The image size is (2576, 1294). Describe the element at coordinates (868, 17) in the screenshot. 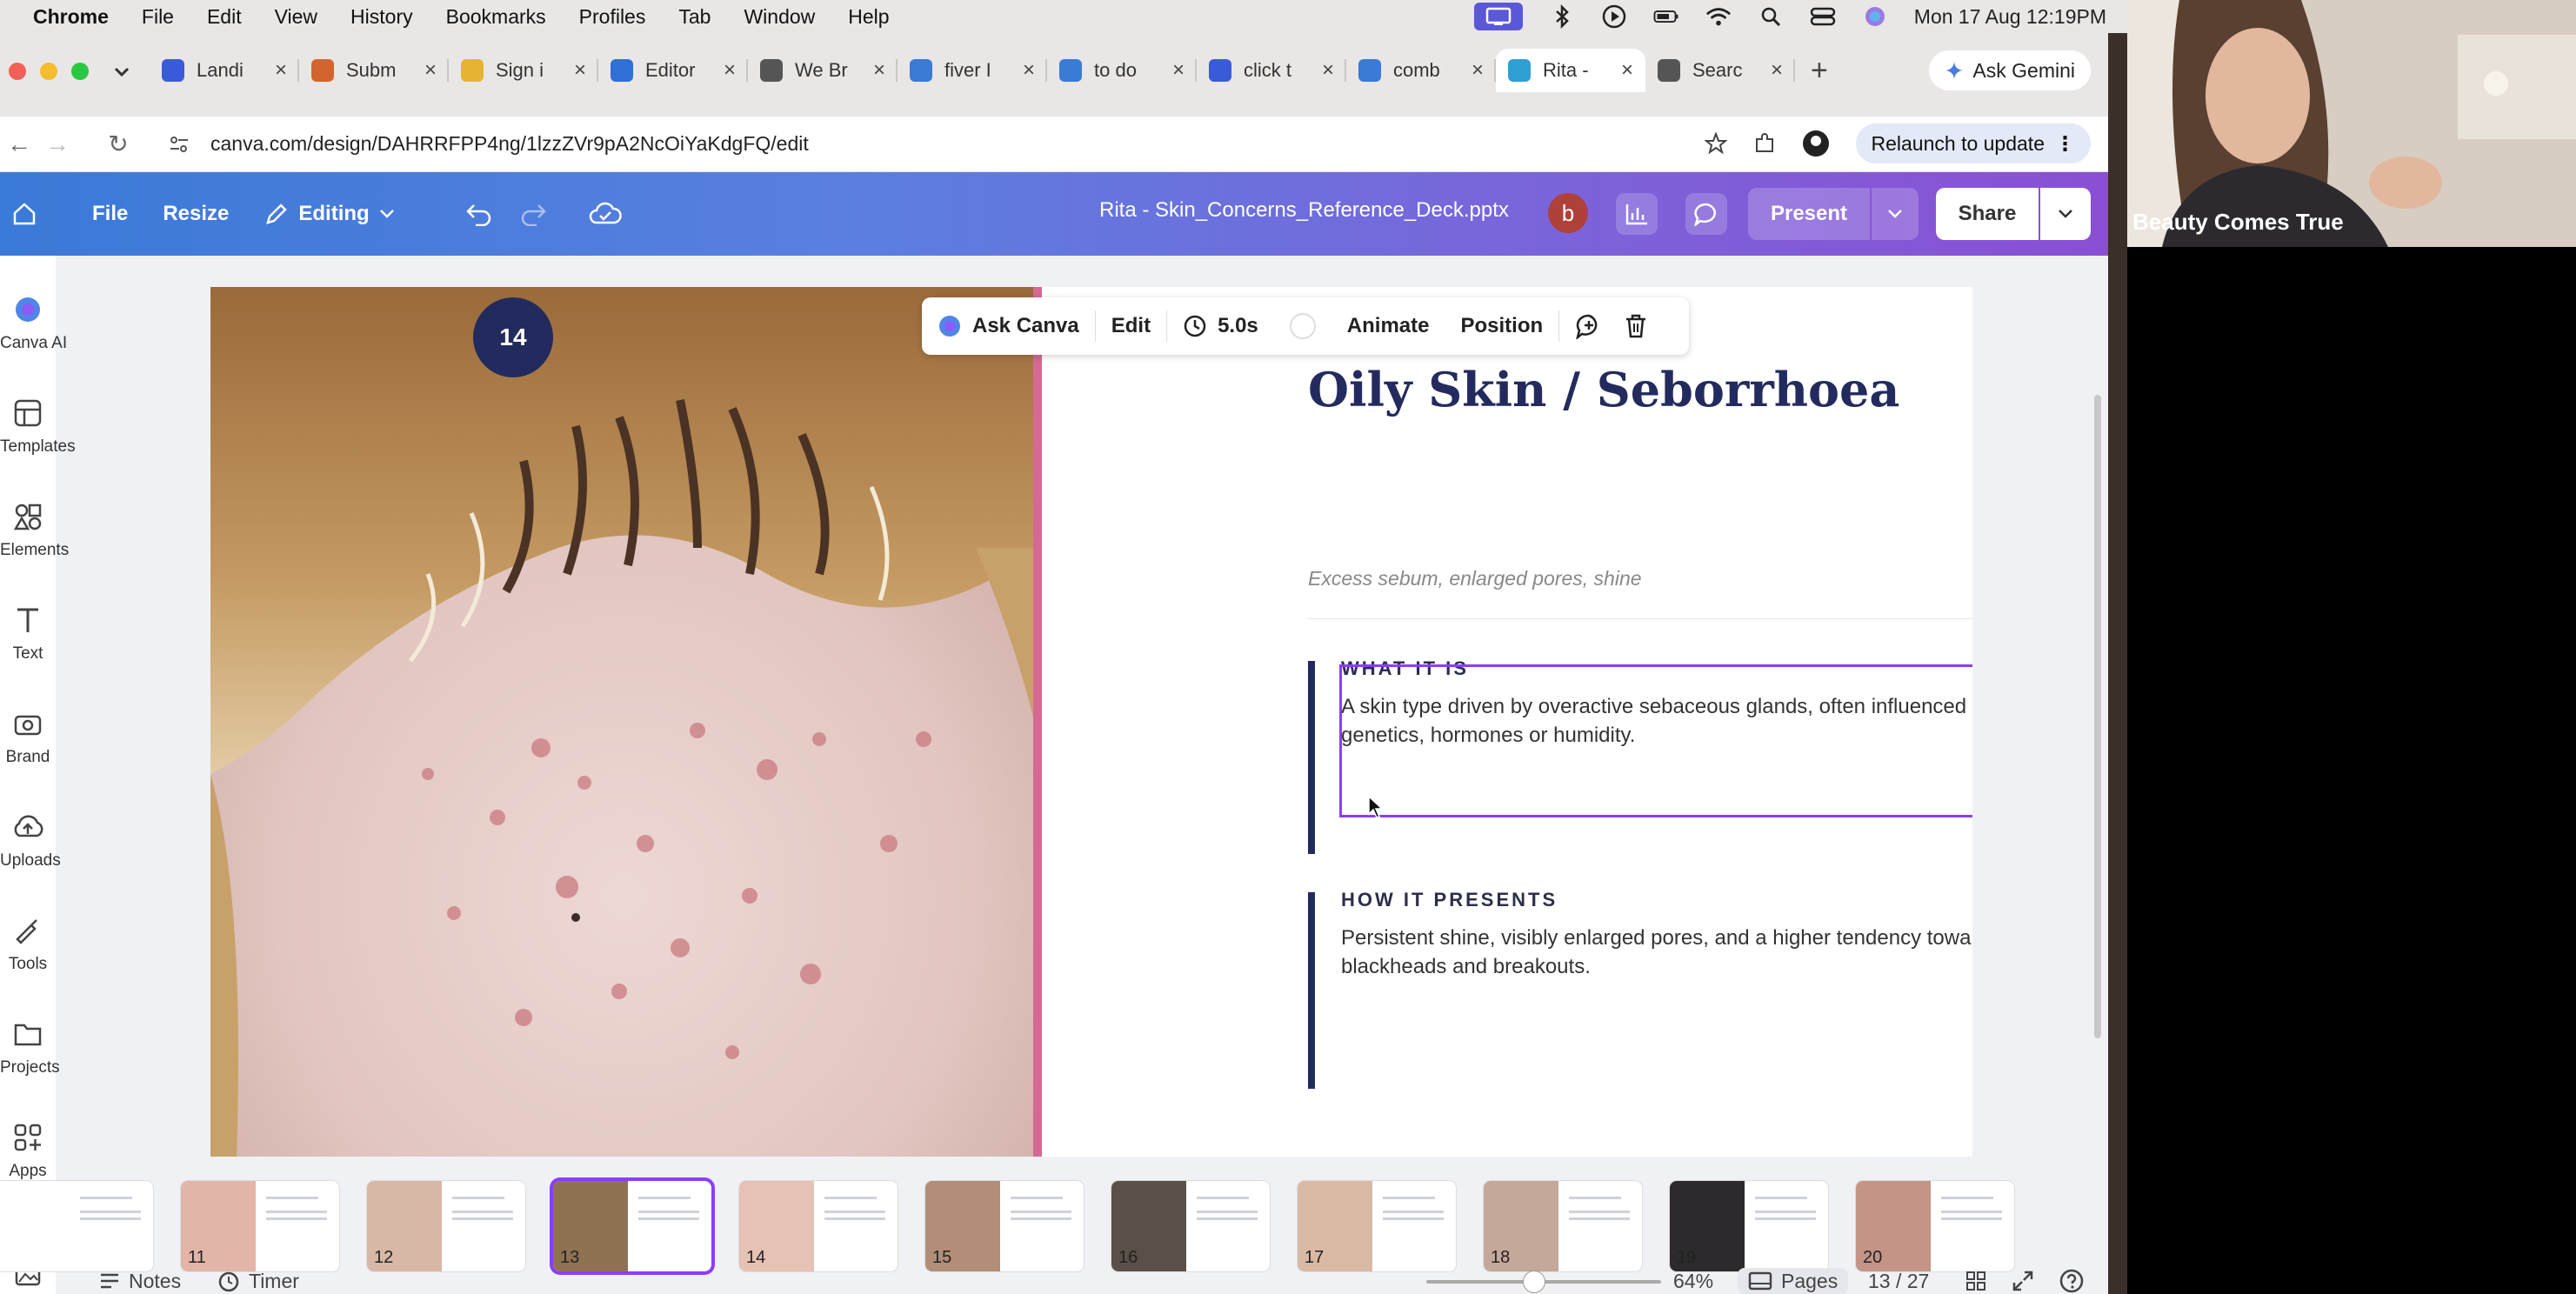

I see `menu-help: Help` at that location.